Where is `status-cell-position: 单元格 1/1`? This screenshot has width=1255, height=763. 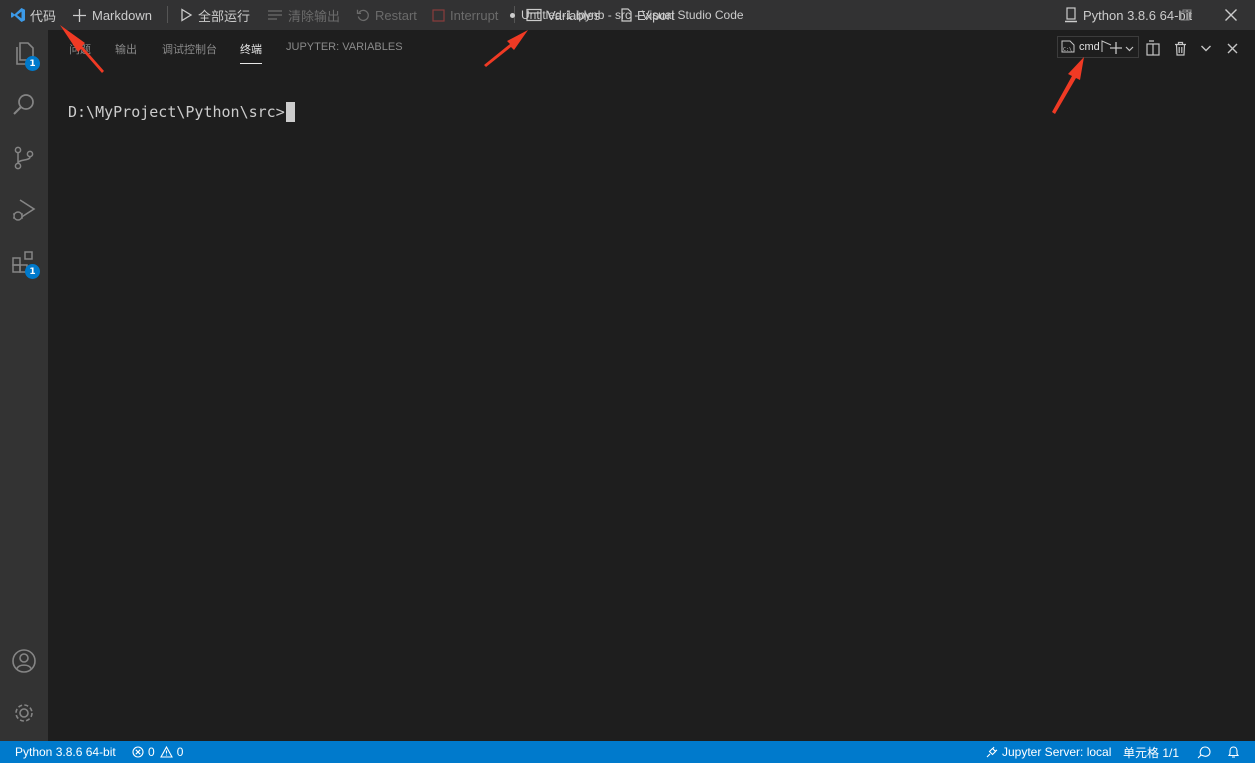 status-cell-position: 单元格 1/1 is located at coordinates (1151, 752).